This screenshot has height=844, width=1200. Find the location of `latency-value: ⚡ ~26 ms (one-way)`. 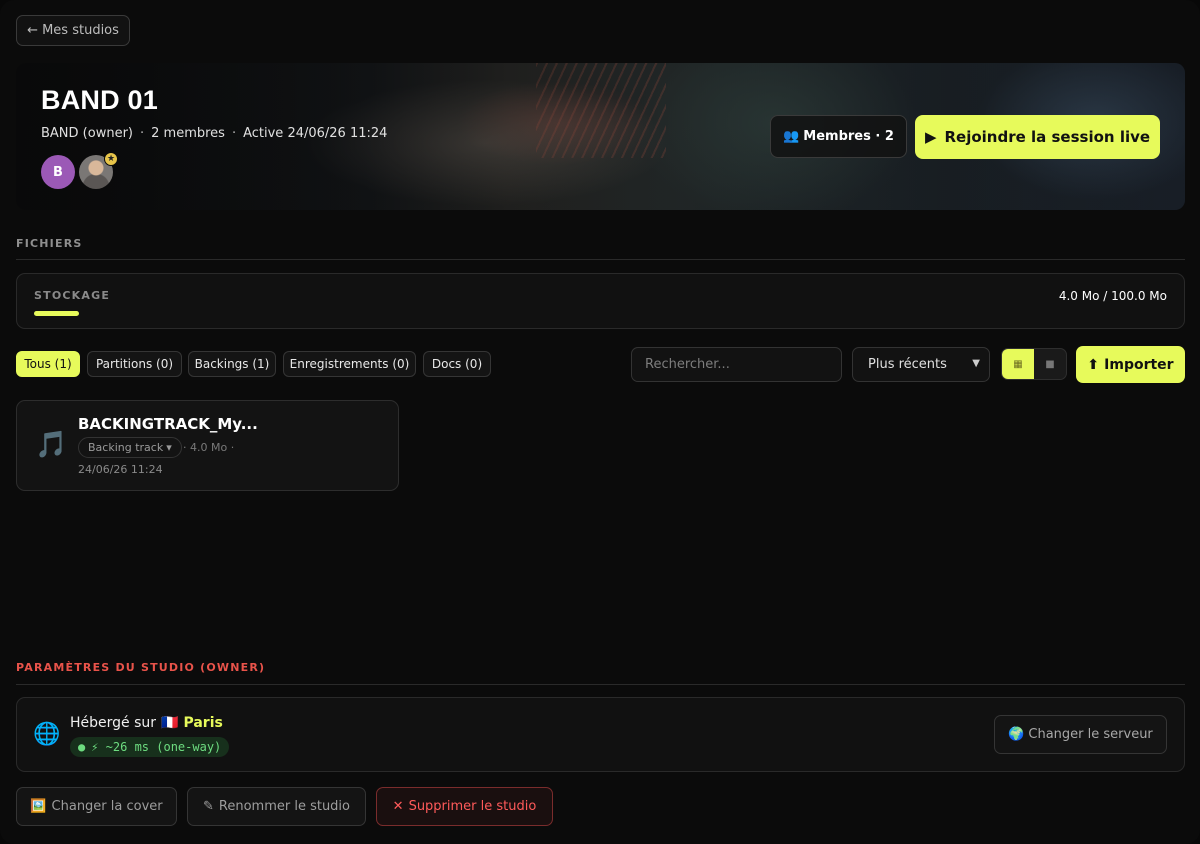

latency-value: ⚡ ~26 ms (one-way) is located at coordinates (156, 747).